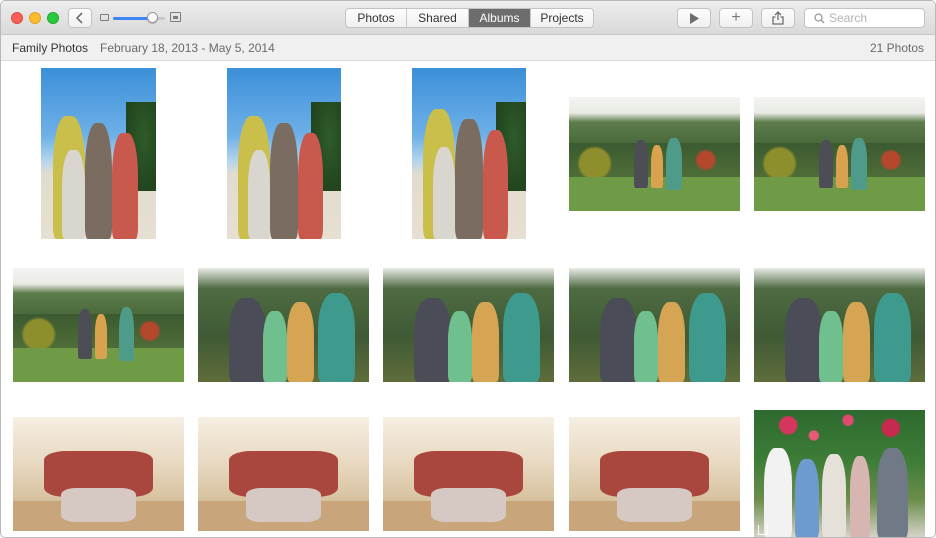 This screenshot has height=538, width=936. Describe the element at coordinates (376, 18) in the screenshot. I see `tab-photos: Photos` at that location.